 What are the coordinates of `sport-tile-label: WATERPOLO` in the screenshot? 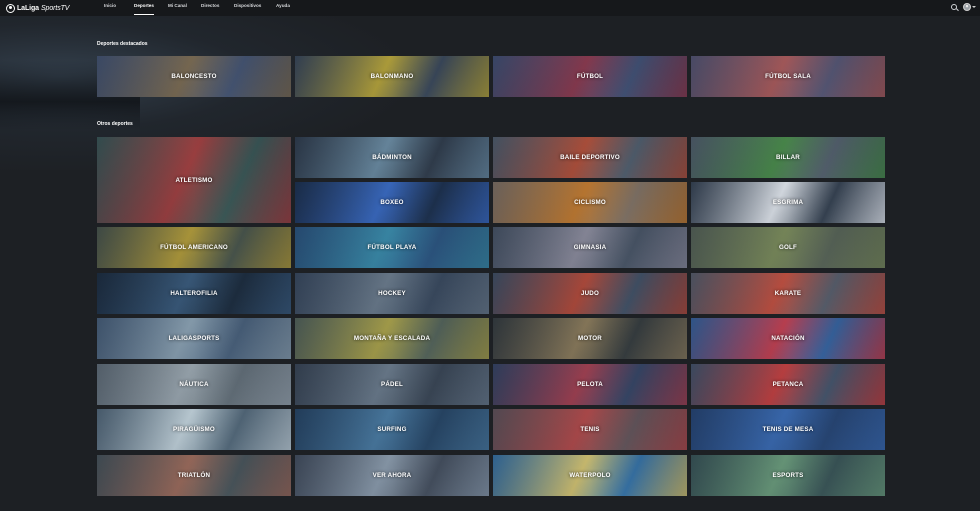 It's located at (590, 475).